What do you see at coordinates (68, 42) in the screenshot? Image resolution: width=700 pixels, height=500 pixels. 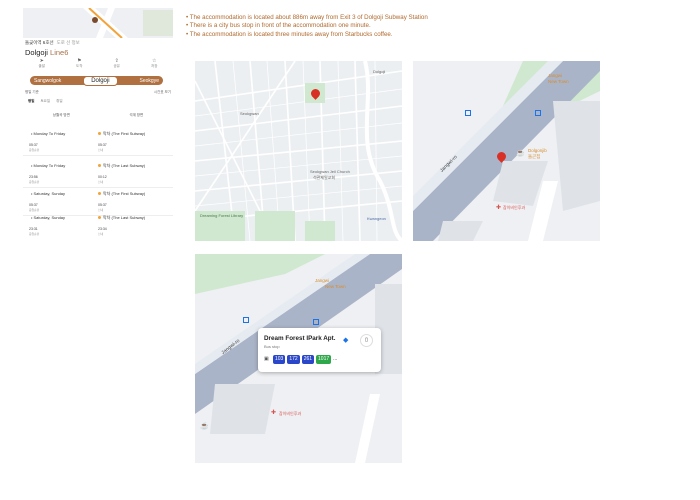 I see `station-name-sub: 도로 선 정보` at bounding box center [68, 42].